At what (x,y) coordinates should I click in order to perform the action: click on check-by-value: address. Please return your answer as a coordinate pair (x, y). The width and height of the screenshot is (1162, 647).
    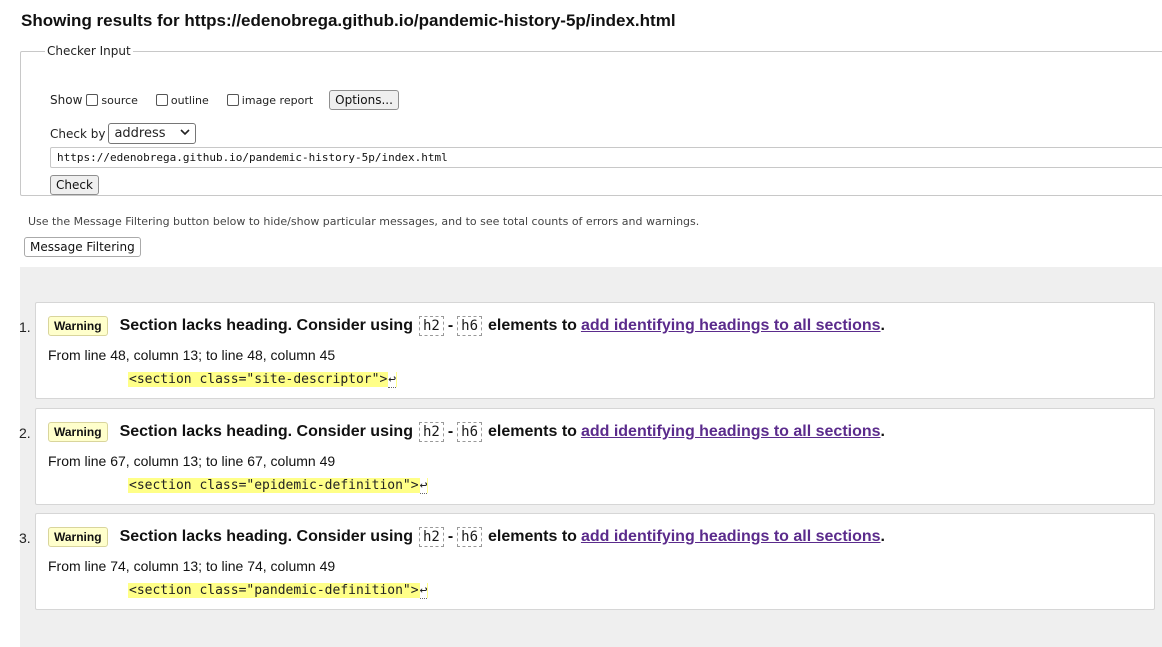
    Looking at the image, I should click on (140, 133).